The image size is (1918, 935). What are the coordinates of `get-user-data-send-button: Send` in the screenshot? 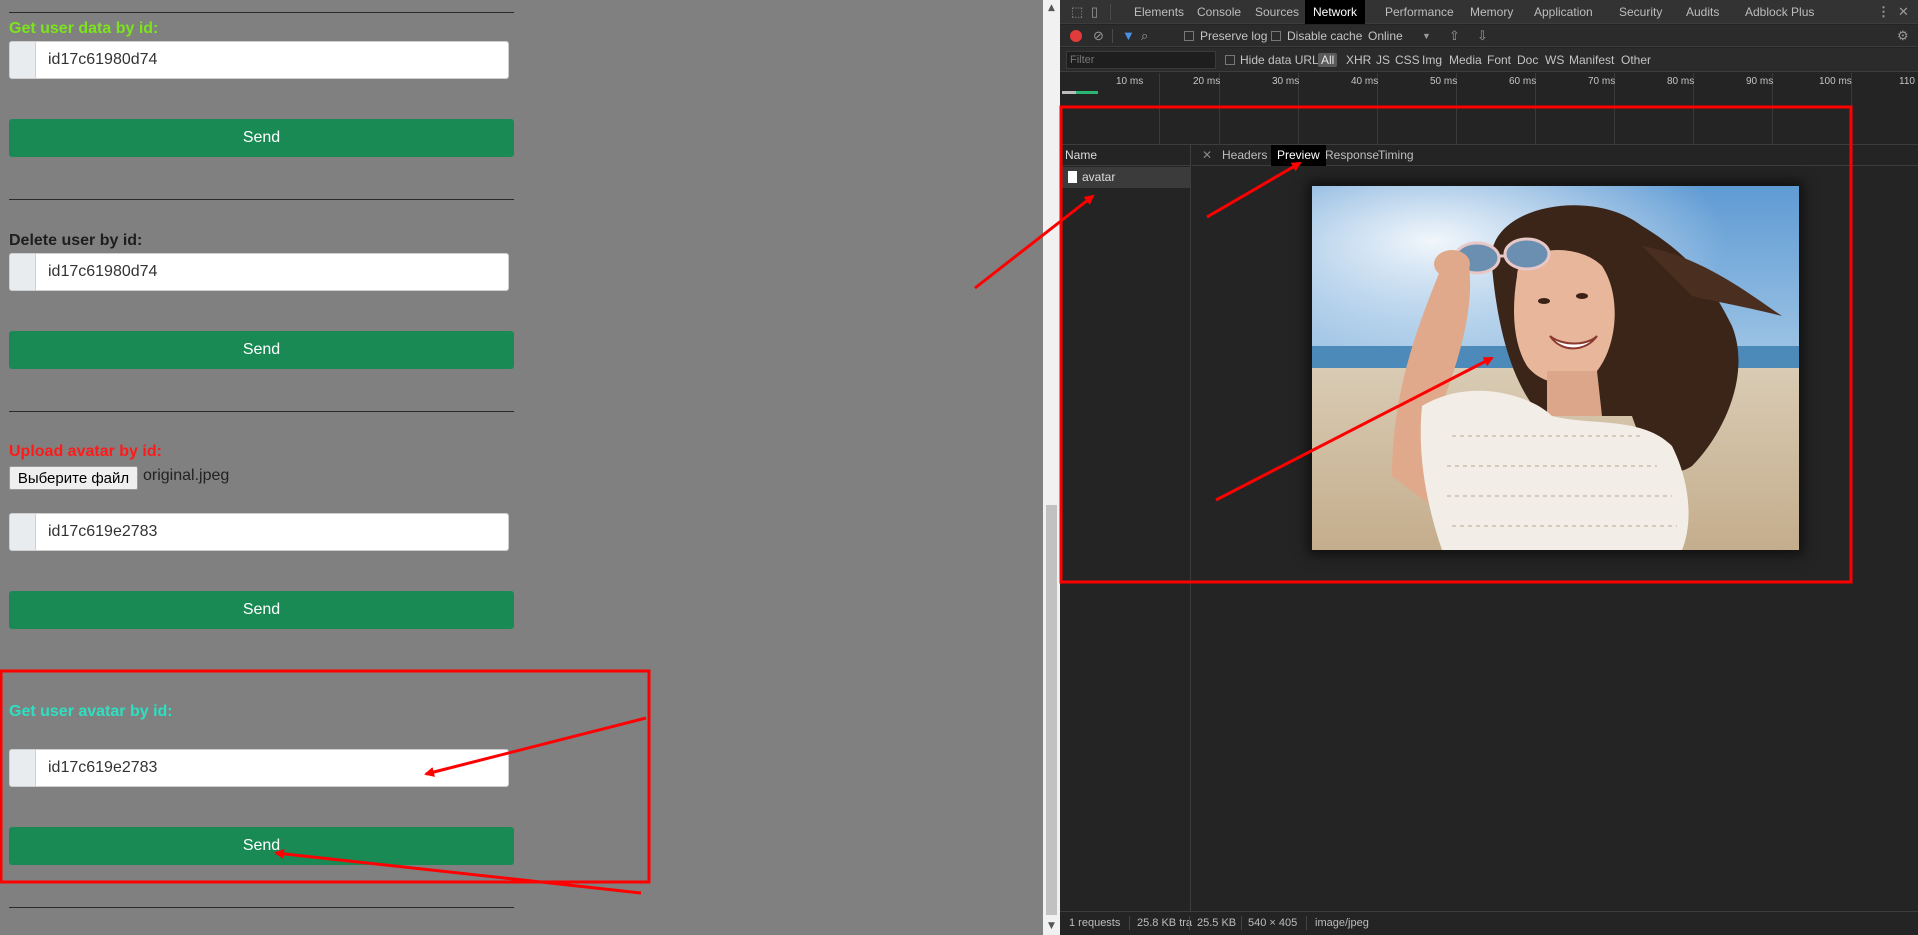 It's located at (261, 138).